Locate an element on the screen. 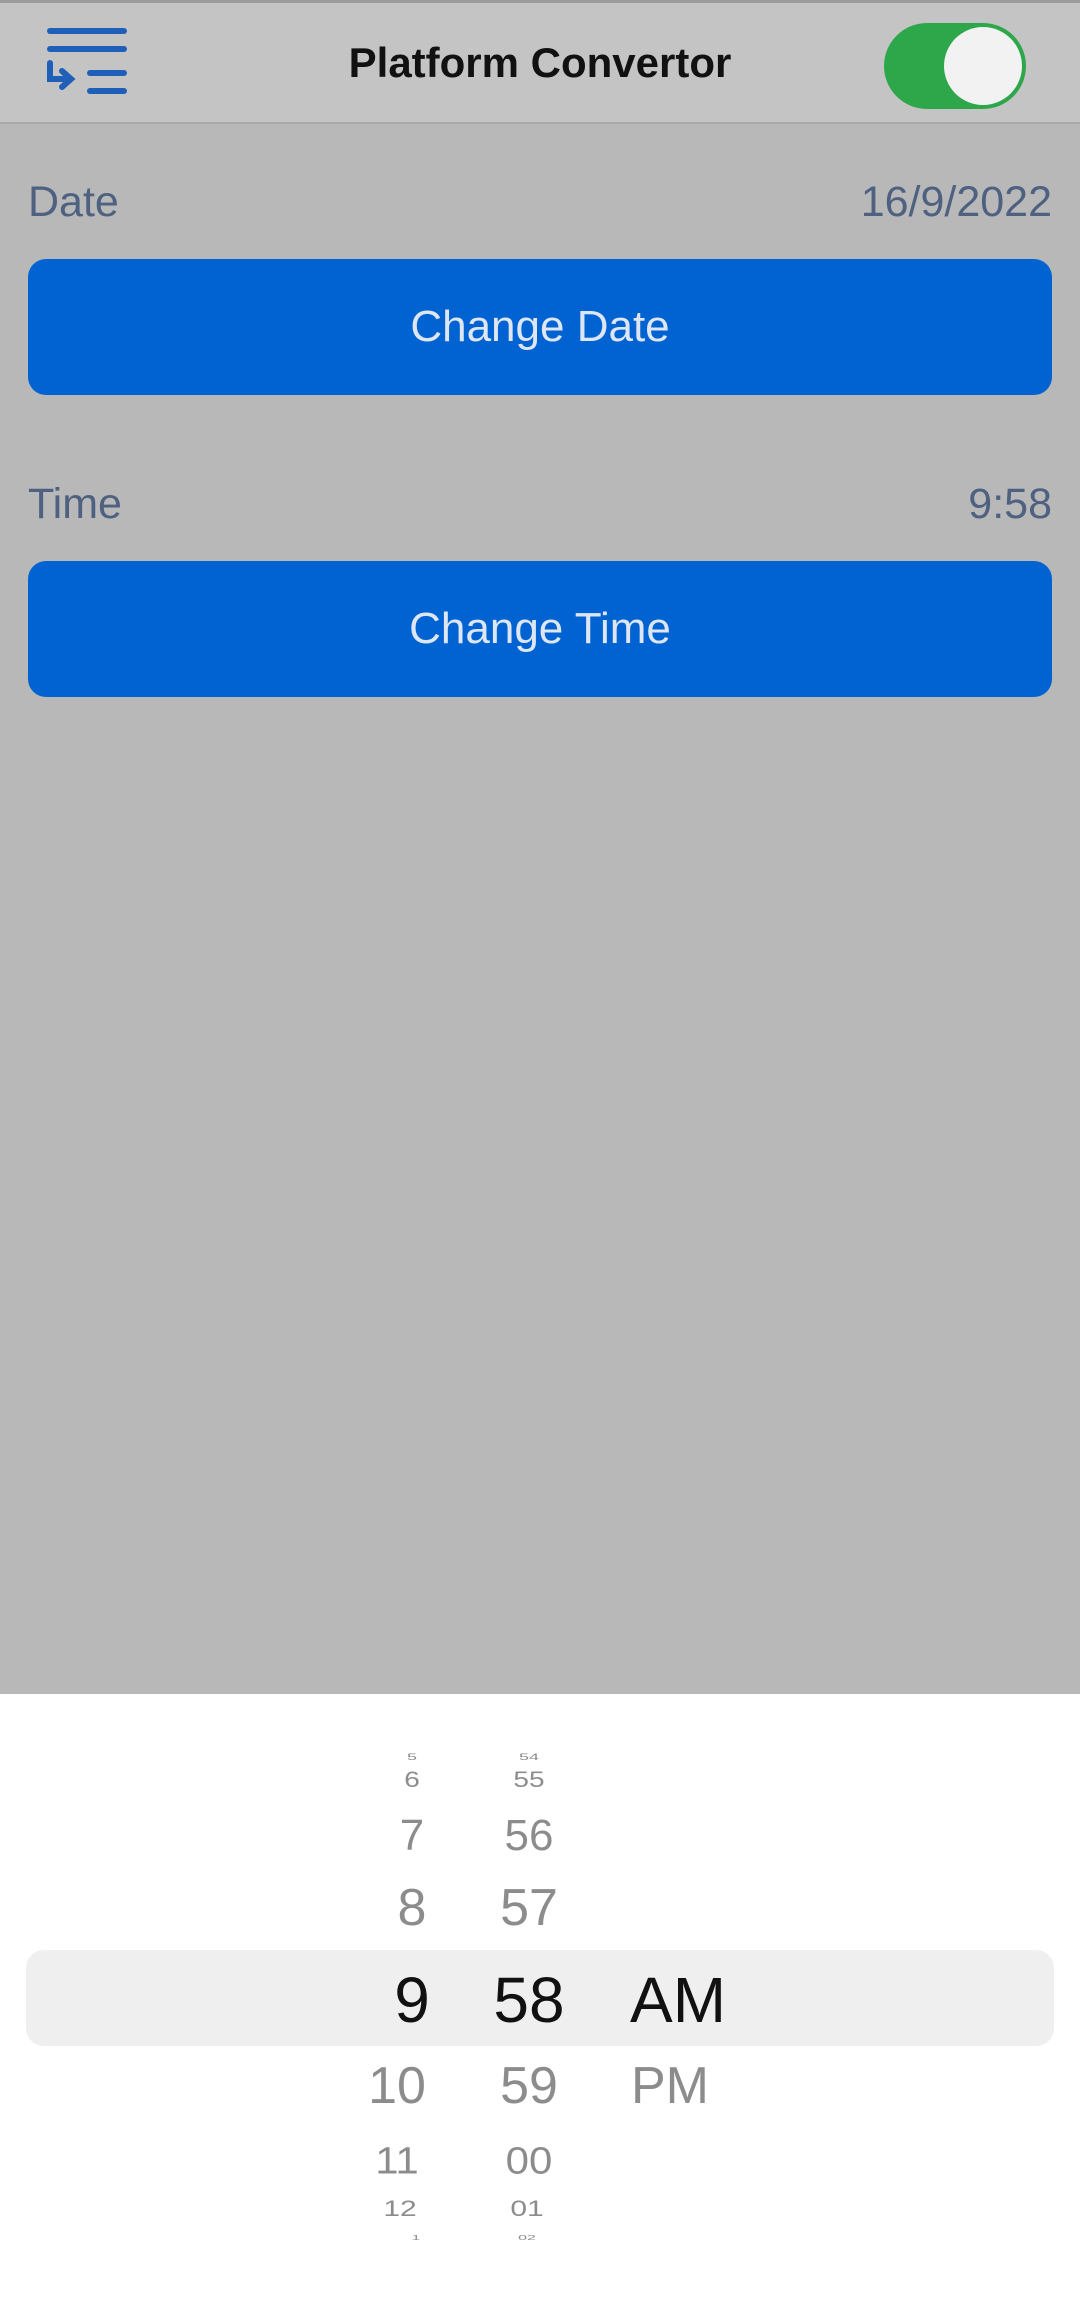 The height and width of the screenshot is (2301, 1080). picker-minute-option: 57 is located at coordinates (529, 1908).